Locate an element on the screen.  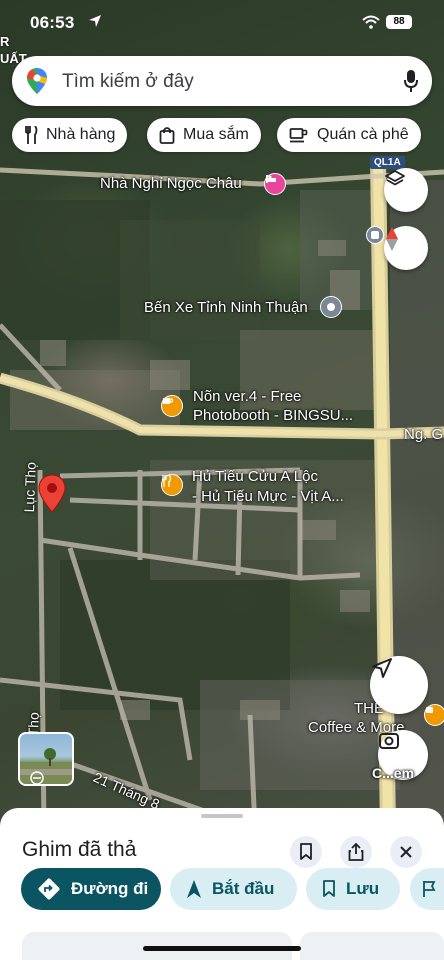
more-actions-button is located at coordinates (427, 889).